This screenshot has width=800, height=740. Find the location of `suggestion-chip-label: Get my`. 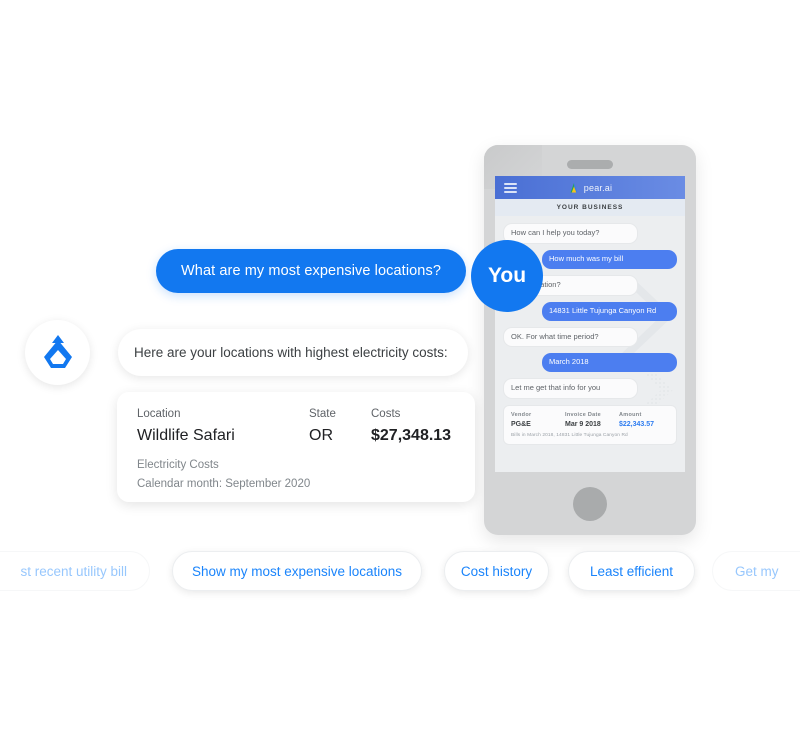

suggestion-chip-label: Get my is located at coordinates (757, 571).